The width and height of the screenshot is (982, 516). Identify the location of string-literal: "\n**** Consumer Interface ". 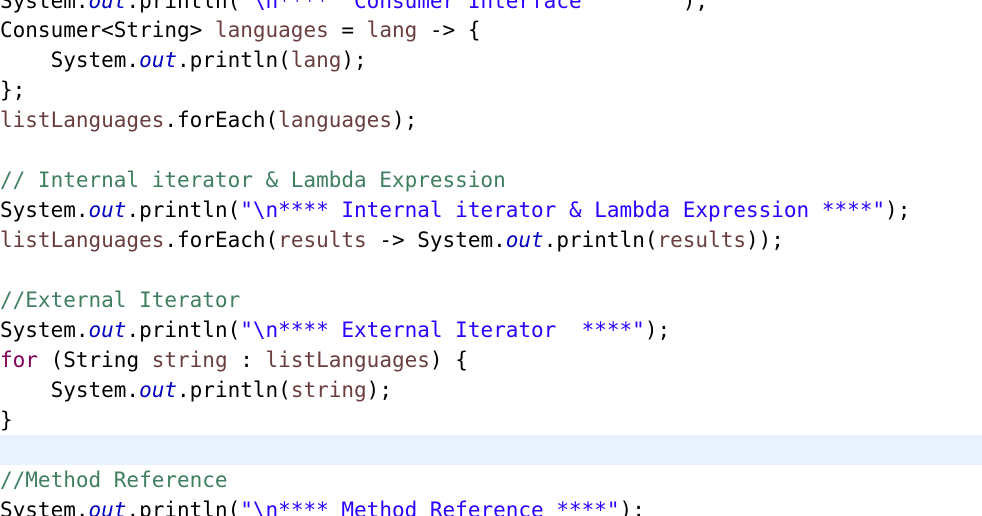
(461, 6).